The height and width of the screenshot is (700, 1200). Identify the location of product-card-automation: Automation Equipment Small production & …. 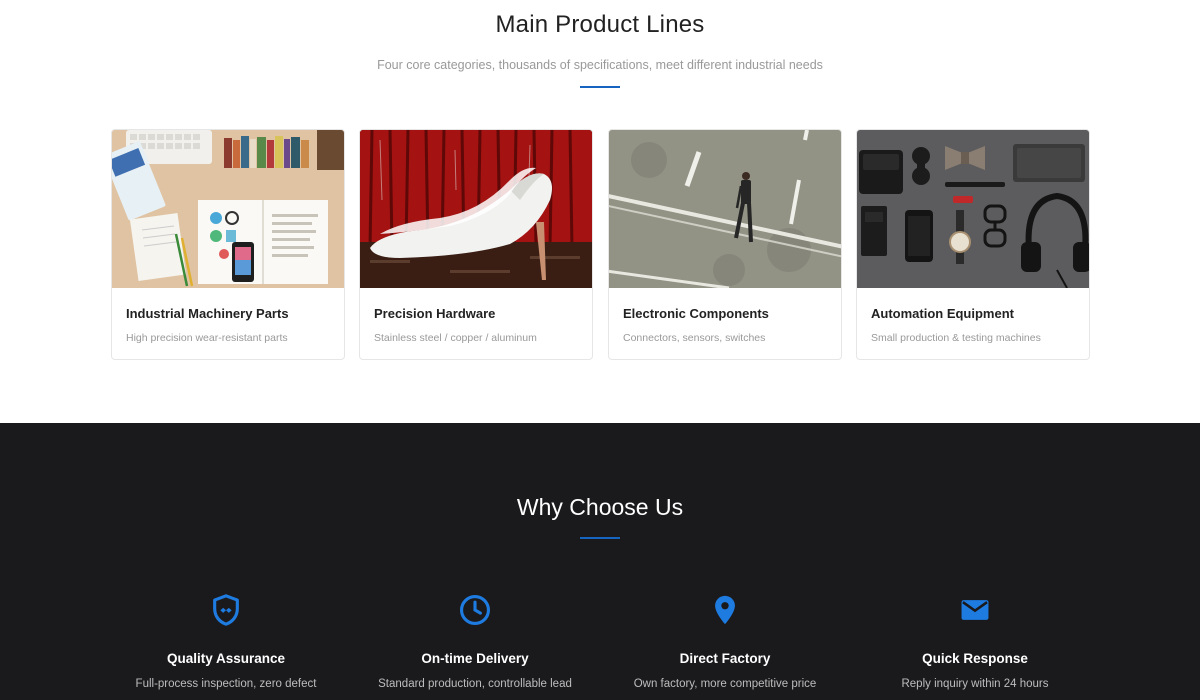
(973, 244).